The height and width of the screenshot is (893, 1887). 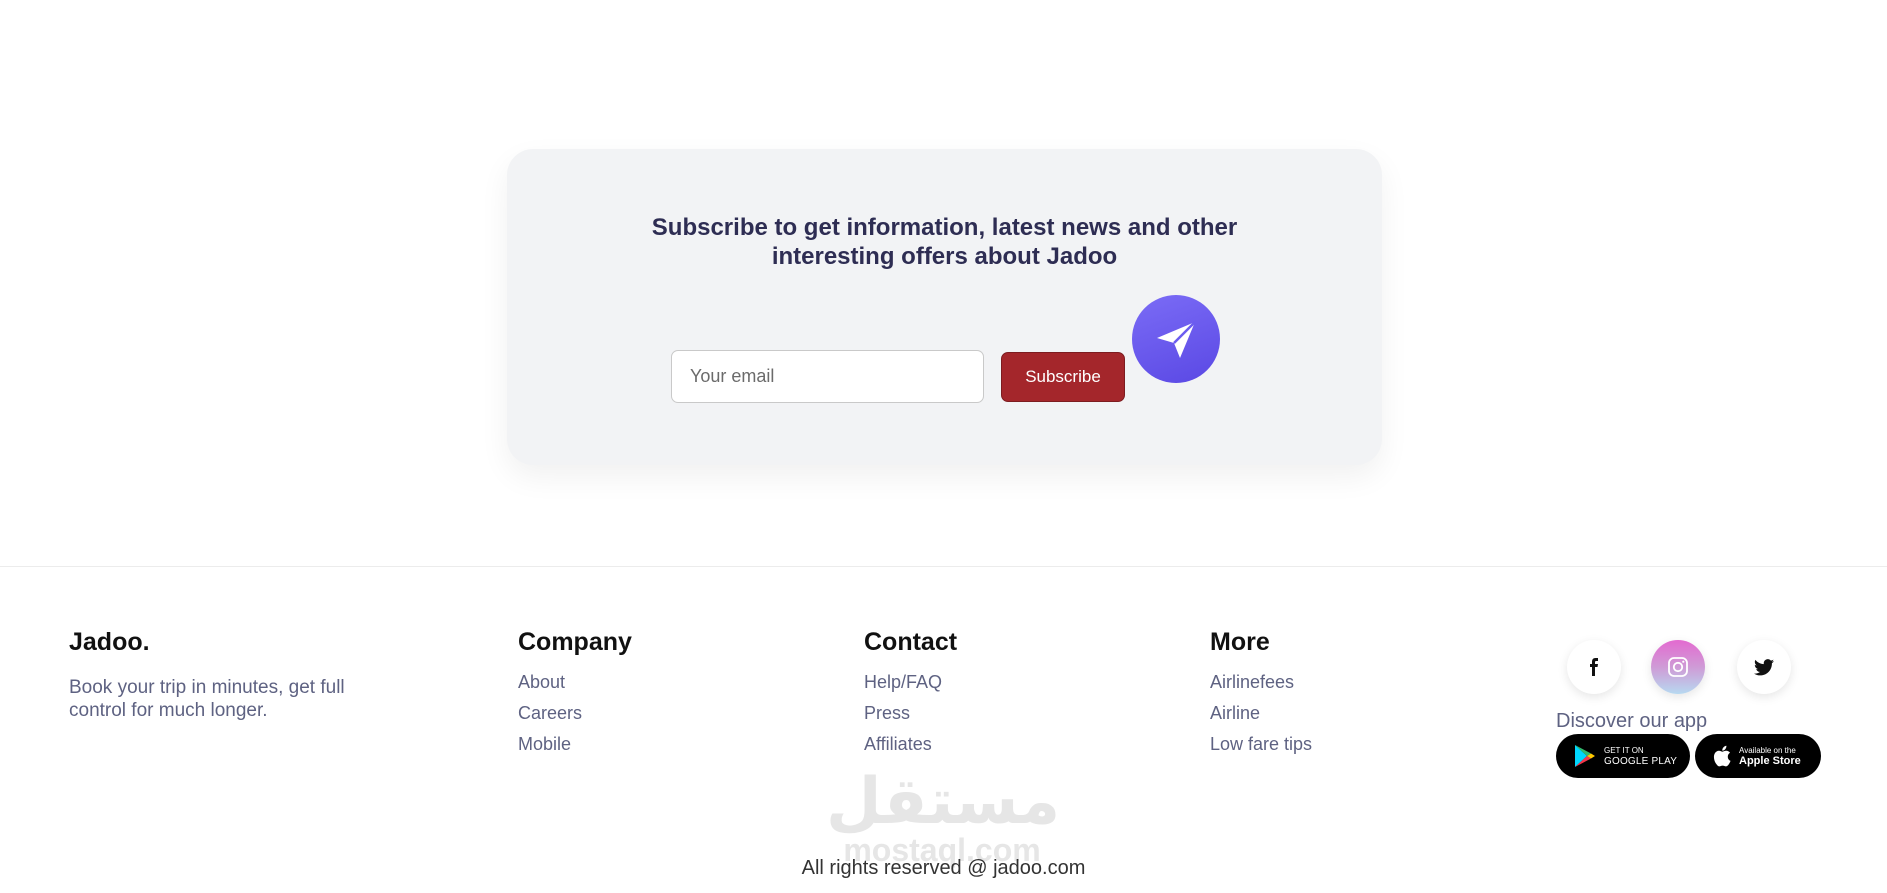 I want to click on section-divider, so click(x=943, y=566).